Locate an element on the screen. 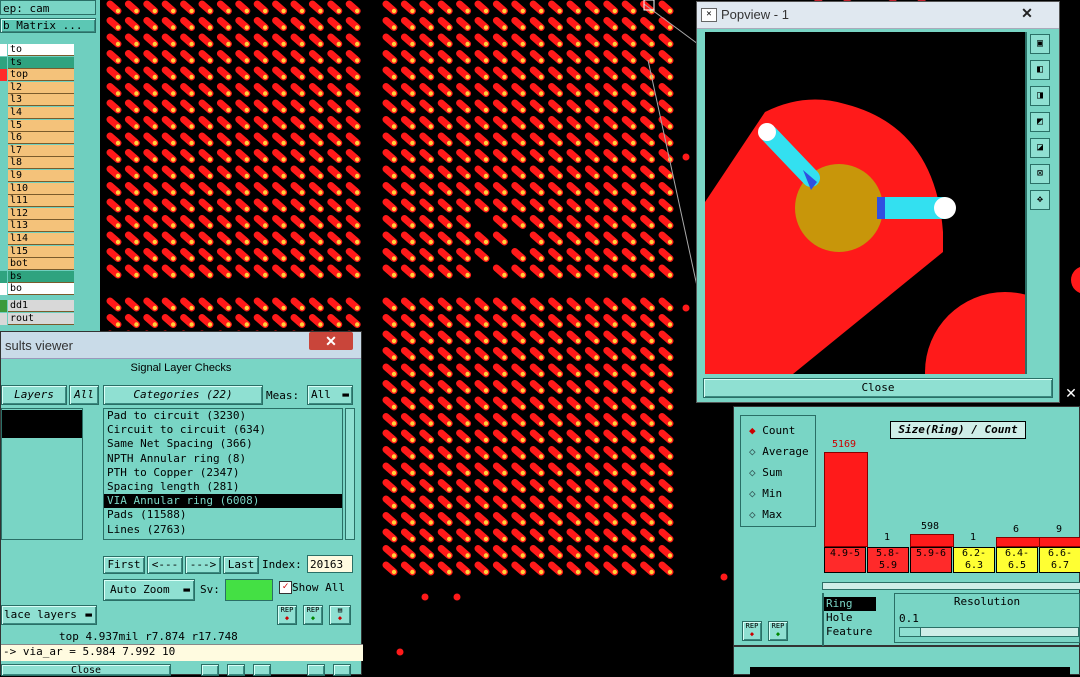 Image resolution: width=1080 pixels, height=677 pixels. results-viewer-titlebar: sults viewer ✕ is located at coordinates (181, 345).